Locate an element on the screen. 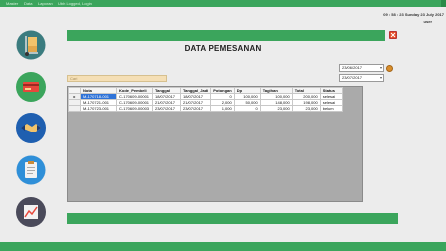 This screenshot has height=251, width=446. cell-nota: M-170723-001 is located at coordinates (98, 108).